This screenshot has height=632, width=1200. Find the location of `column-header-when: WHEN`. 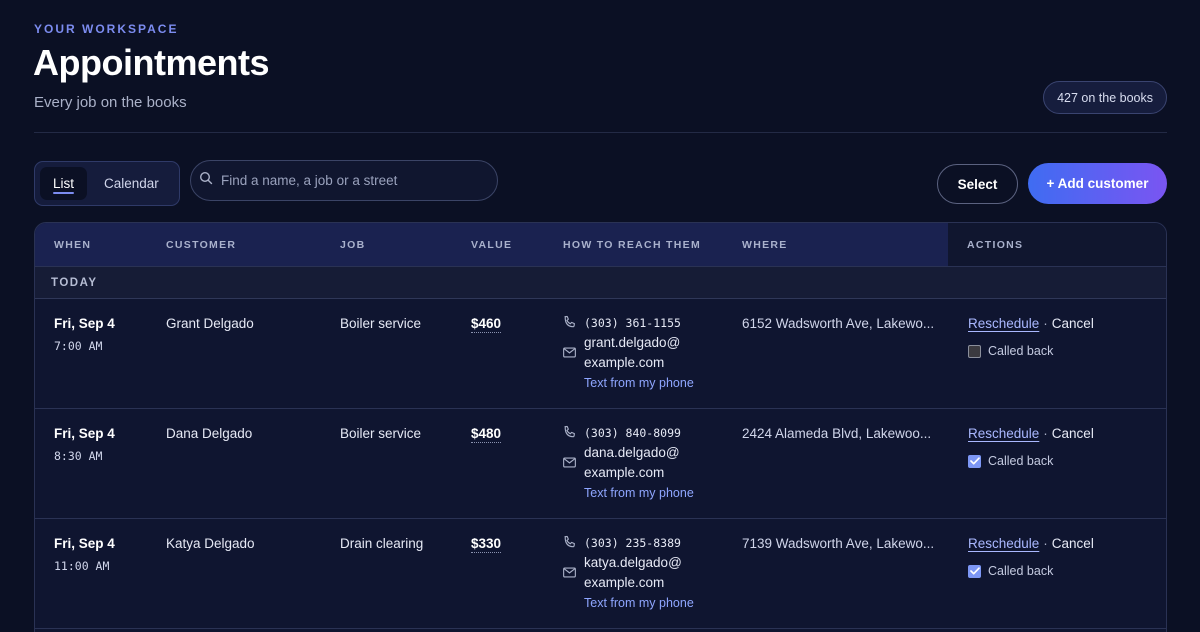

column-header-when: WHEN is located at coordinates (73, 245).